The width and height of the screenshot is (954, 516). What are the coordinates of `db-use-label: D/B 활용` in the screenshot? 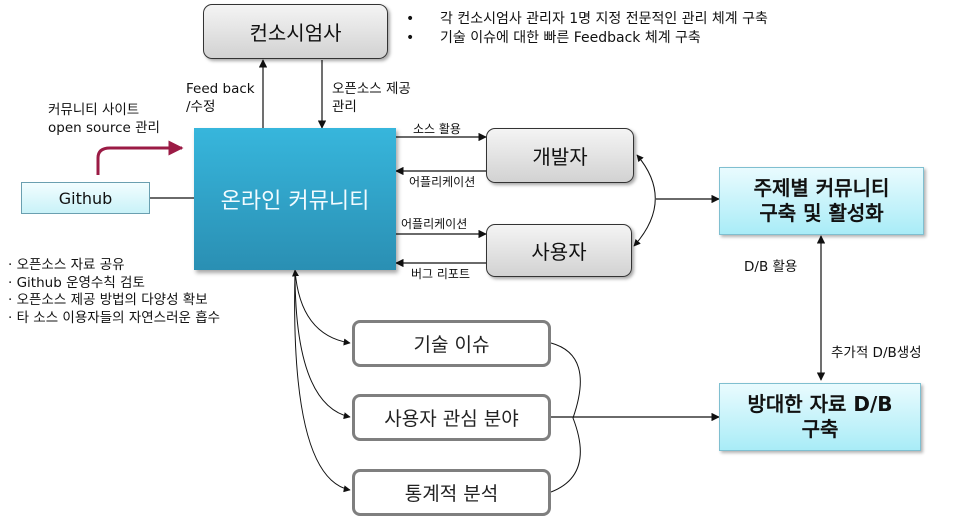 It's located at (771, 267).